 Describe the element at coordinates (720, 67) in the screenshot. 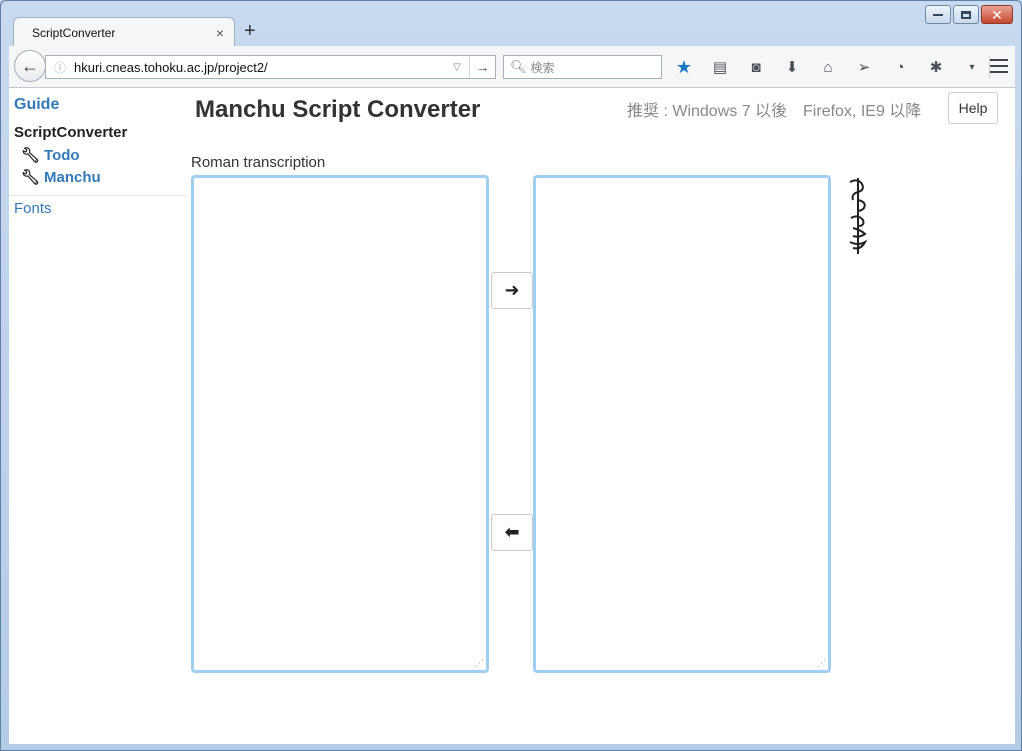

I see `reading-list-icon: ▤` at that location.